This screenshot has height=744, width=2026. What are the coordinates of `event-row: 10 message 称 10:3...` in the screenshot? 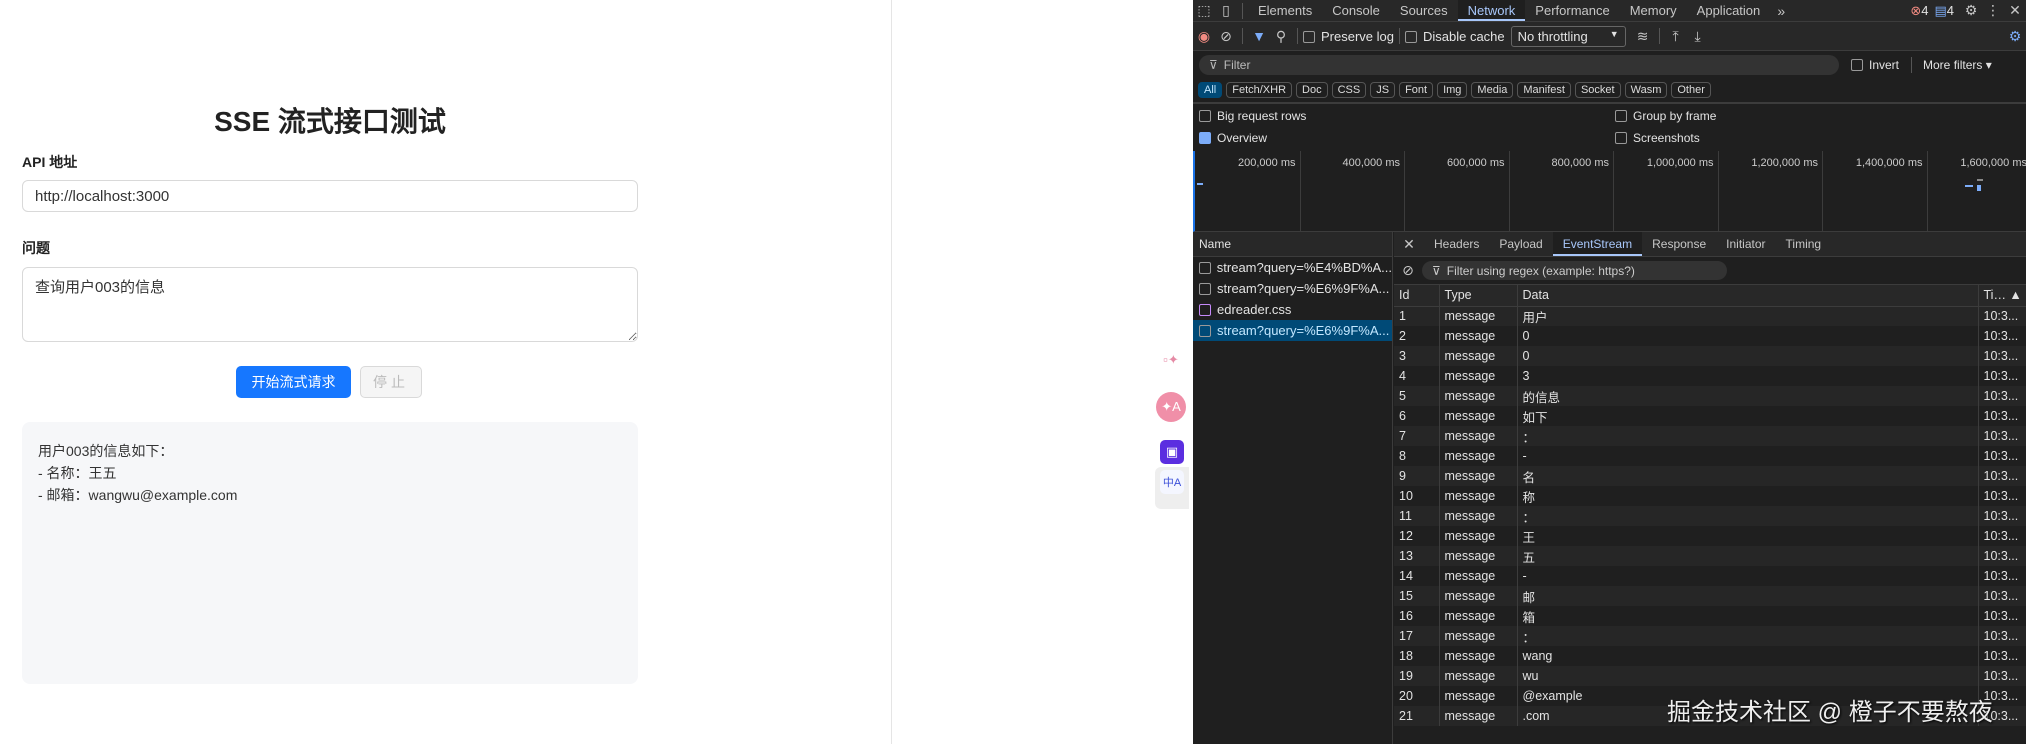 It's located at (1710, 496).